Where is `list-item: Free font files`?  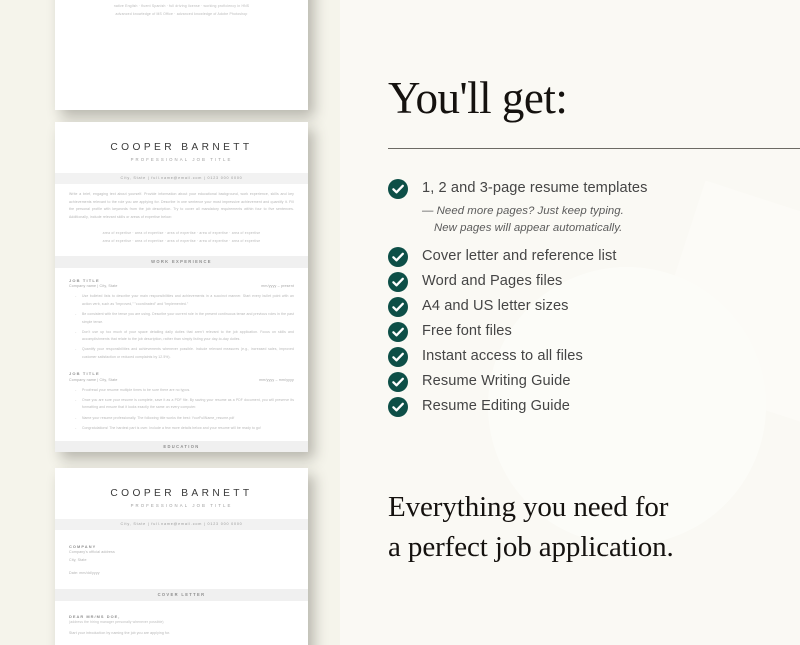 list-item: Free font files is located at coordinates (593, 331).